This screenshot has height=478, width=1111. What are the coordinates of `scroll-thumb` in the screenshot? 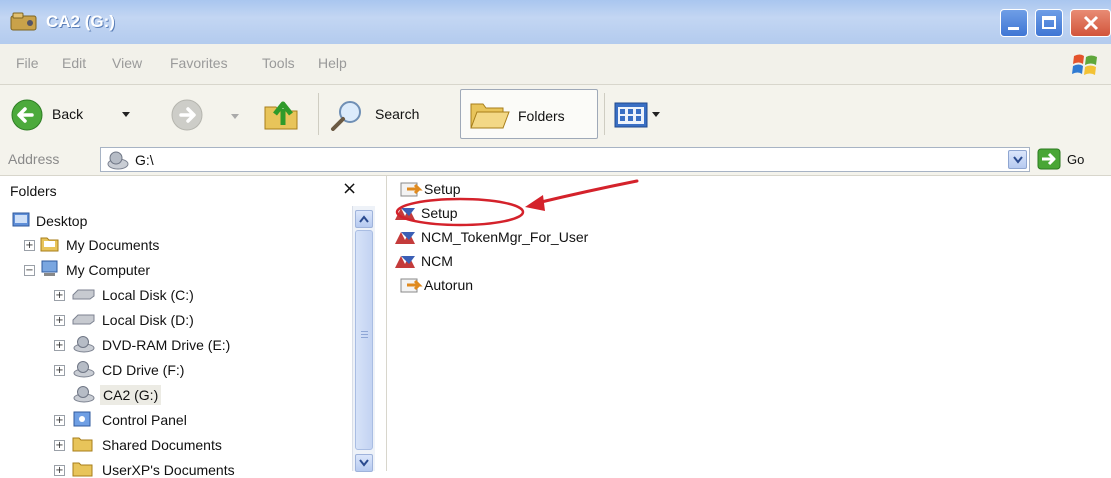 It's located at (364, 340).